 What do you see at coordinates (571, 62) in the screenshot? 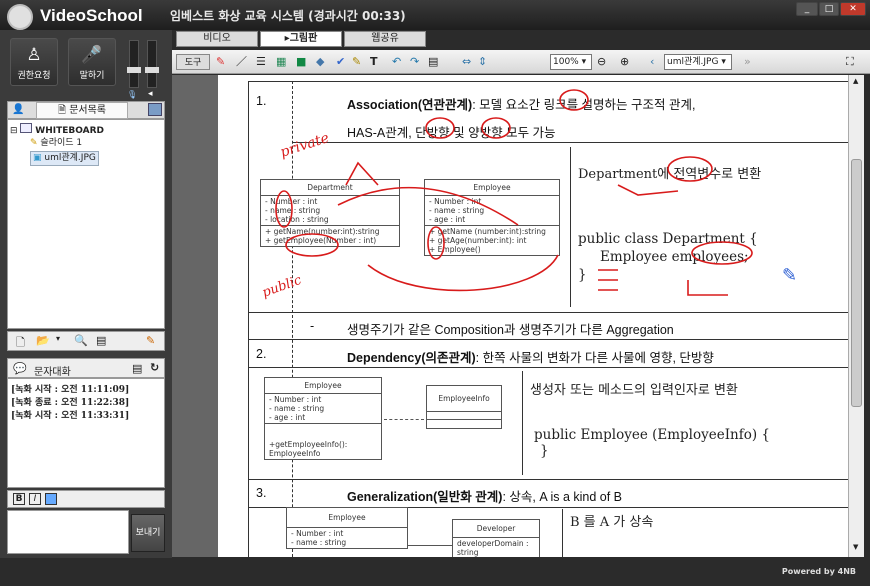
I see `zoom-select: 100% ▾` at bounding box center [571, 62].